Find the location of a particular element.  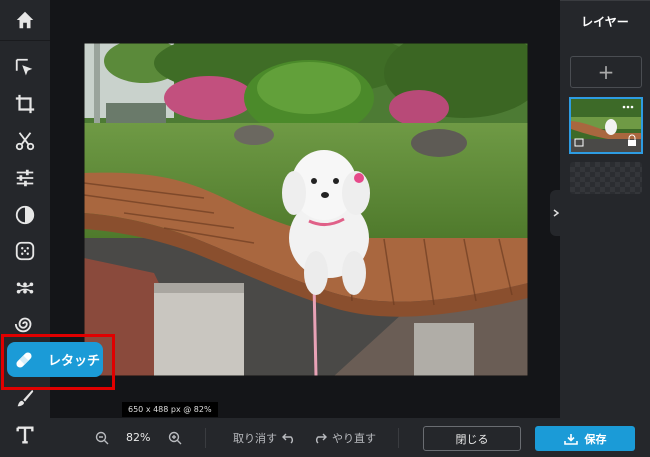

add-layer-button: + is located at coordinates (606, 72).